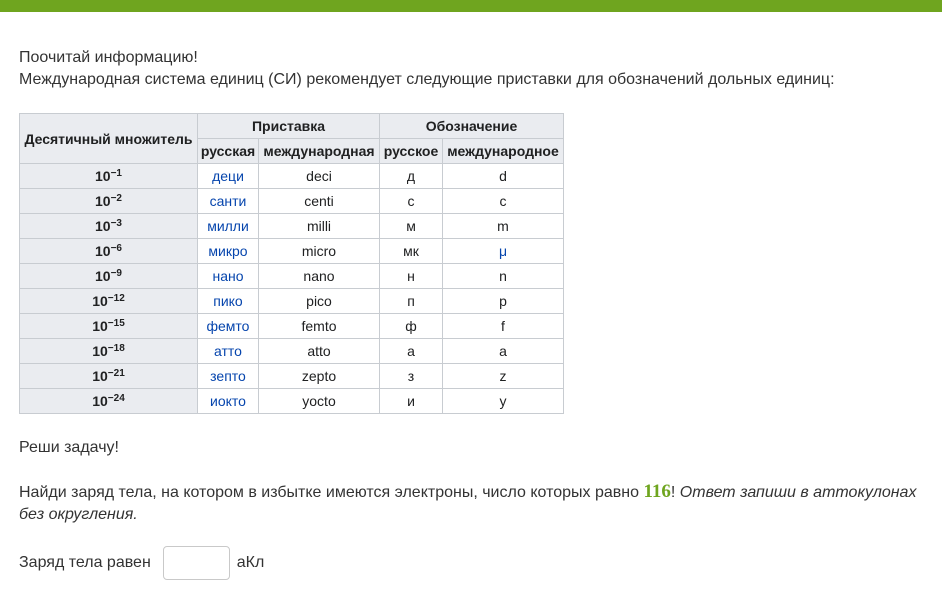 The height and width of the screenshot is (594, 942). I want to click on header-prefix: Приставка, so click(288, 126).